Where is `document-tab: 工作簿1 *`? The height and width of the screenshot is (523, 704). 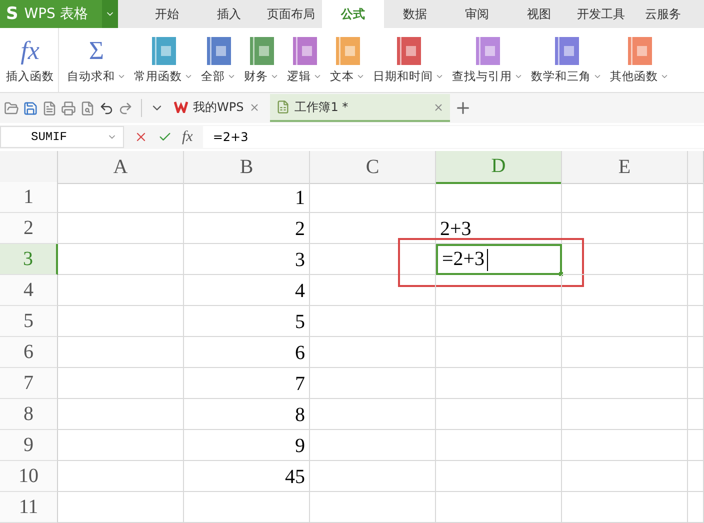
document-tab: 工作簿1 * is located at coordinates (360, 108).